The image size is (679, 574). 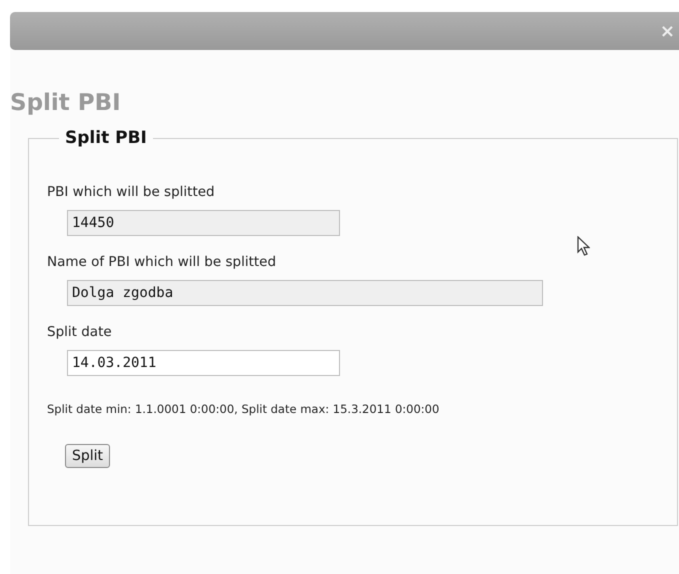 What do you see at coordinates (583, 246) in the screenshot?
I see `cursor-icon` at bounding box center [583, 246].